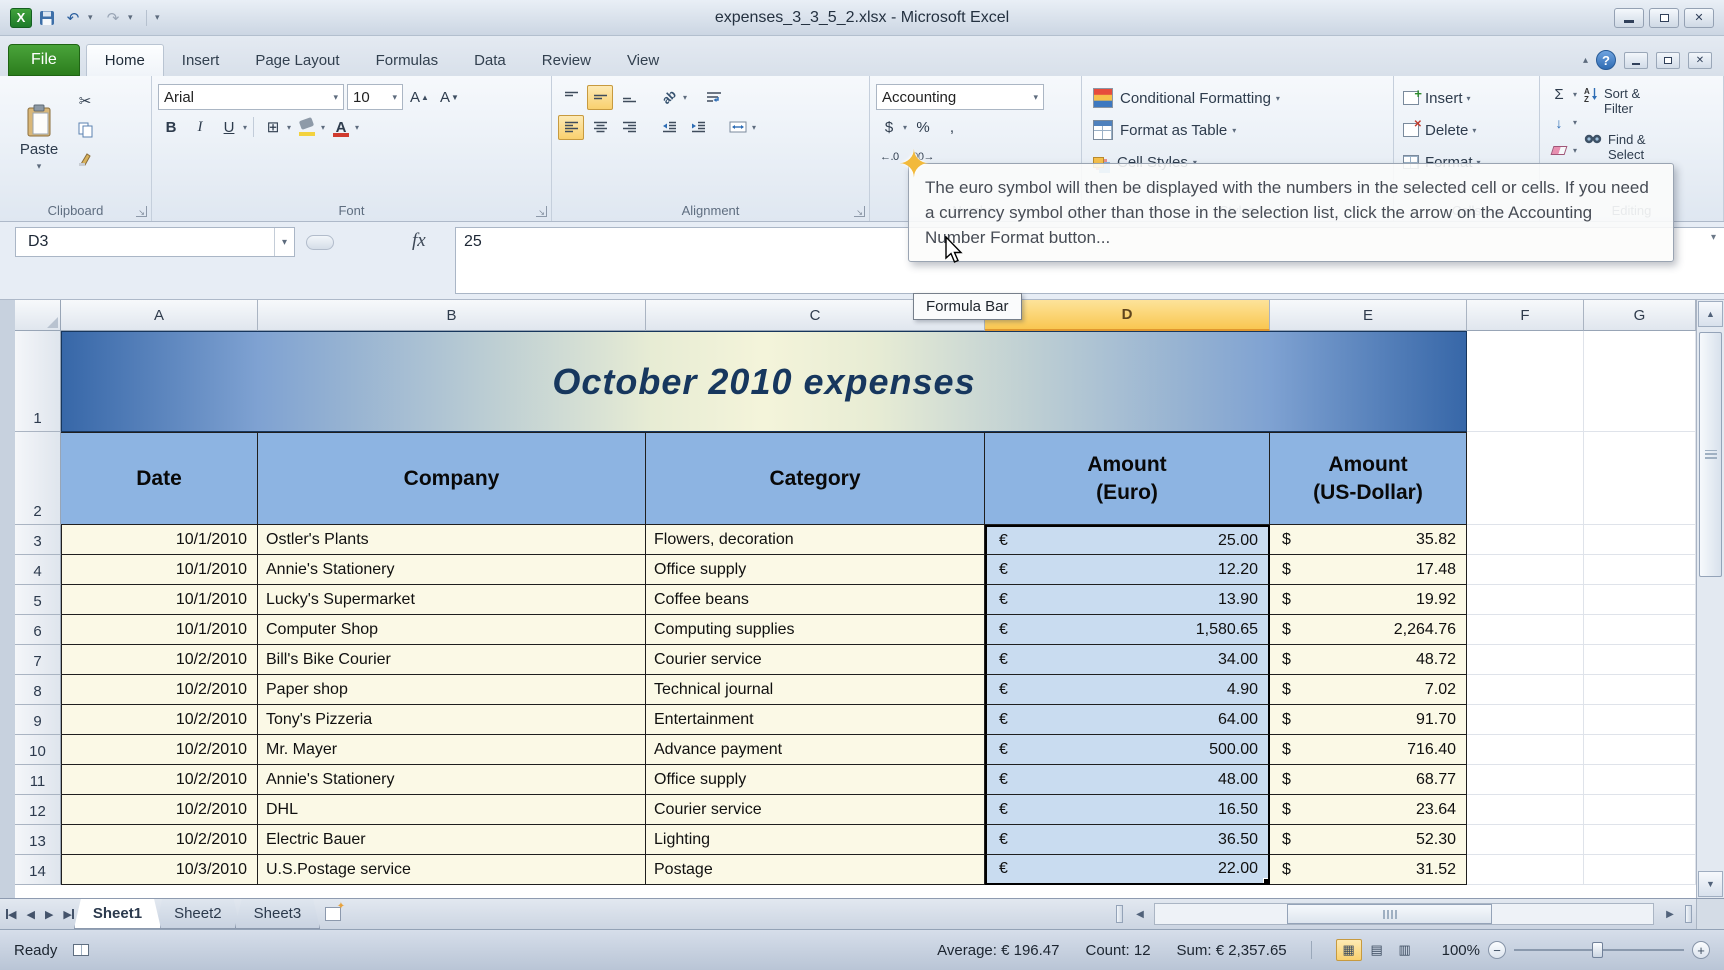 This screenshot has height=970, width=1724. Describe the element at coordinates (85, 158) in the screenshot. I see `format-painter-button` at that location.